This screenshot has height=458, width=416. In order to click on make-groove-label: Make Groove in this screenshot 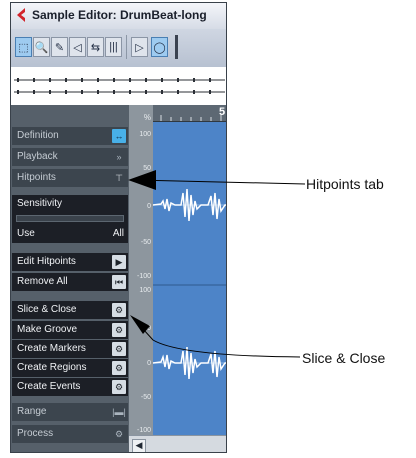, I will do `click(47, 329)`.